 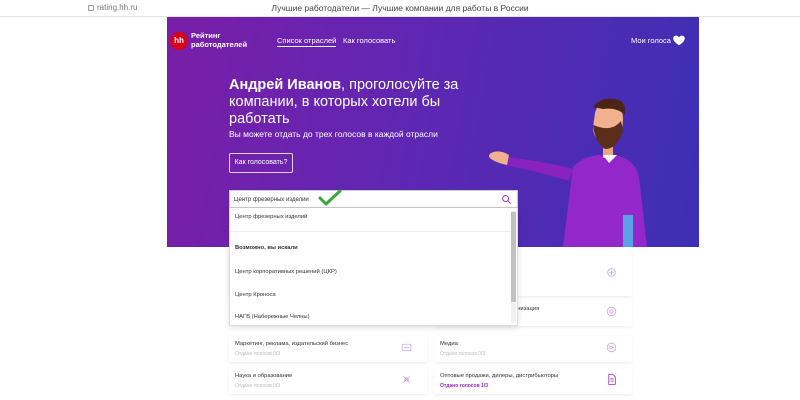 I want to click on media-icon, so click(x=611, y=347).